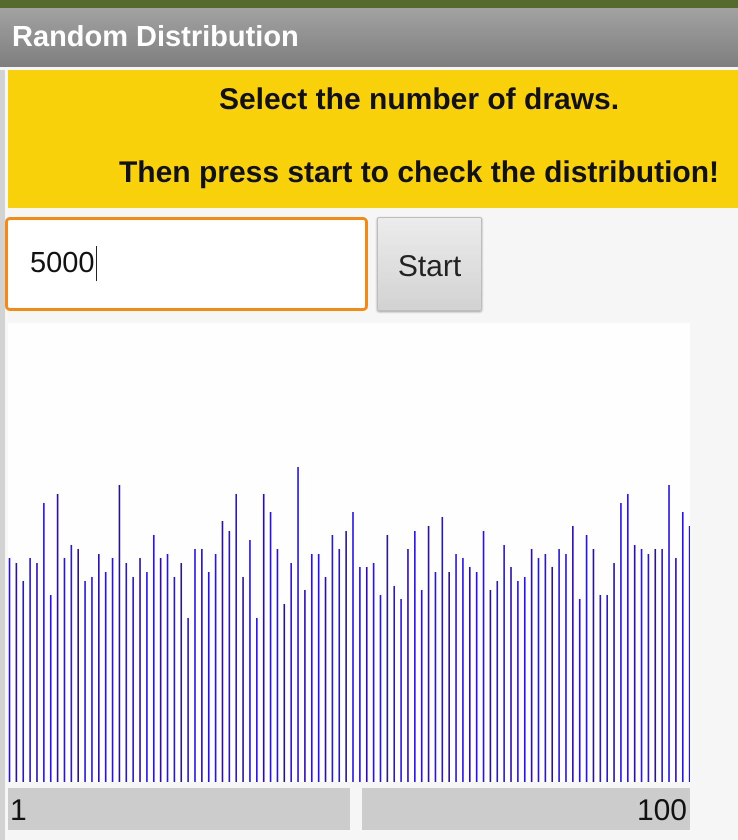 The width and height of the screenshot is (738, 840). I want to click on instruction-text: Select the number of draws., so click(419, 100).